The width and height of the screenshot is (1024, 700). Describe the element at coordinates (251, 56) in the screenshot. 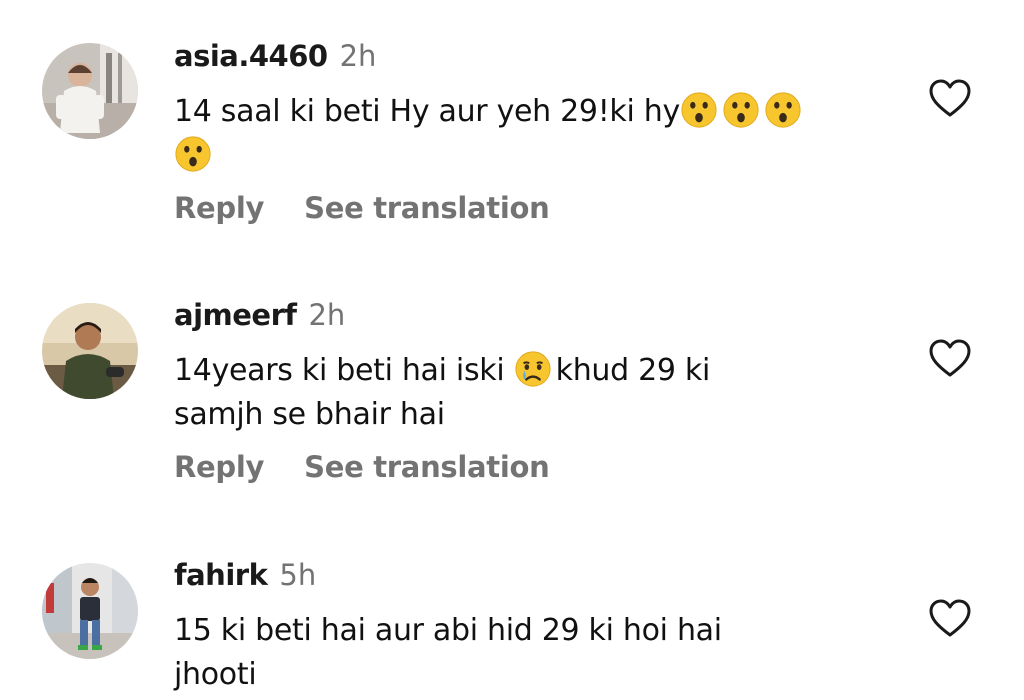

I see `comment-username: asia.4460` at that location.